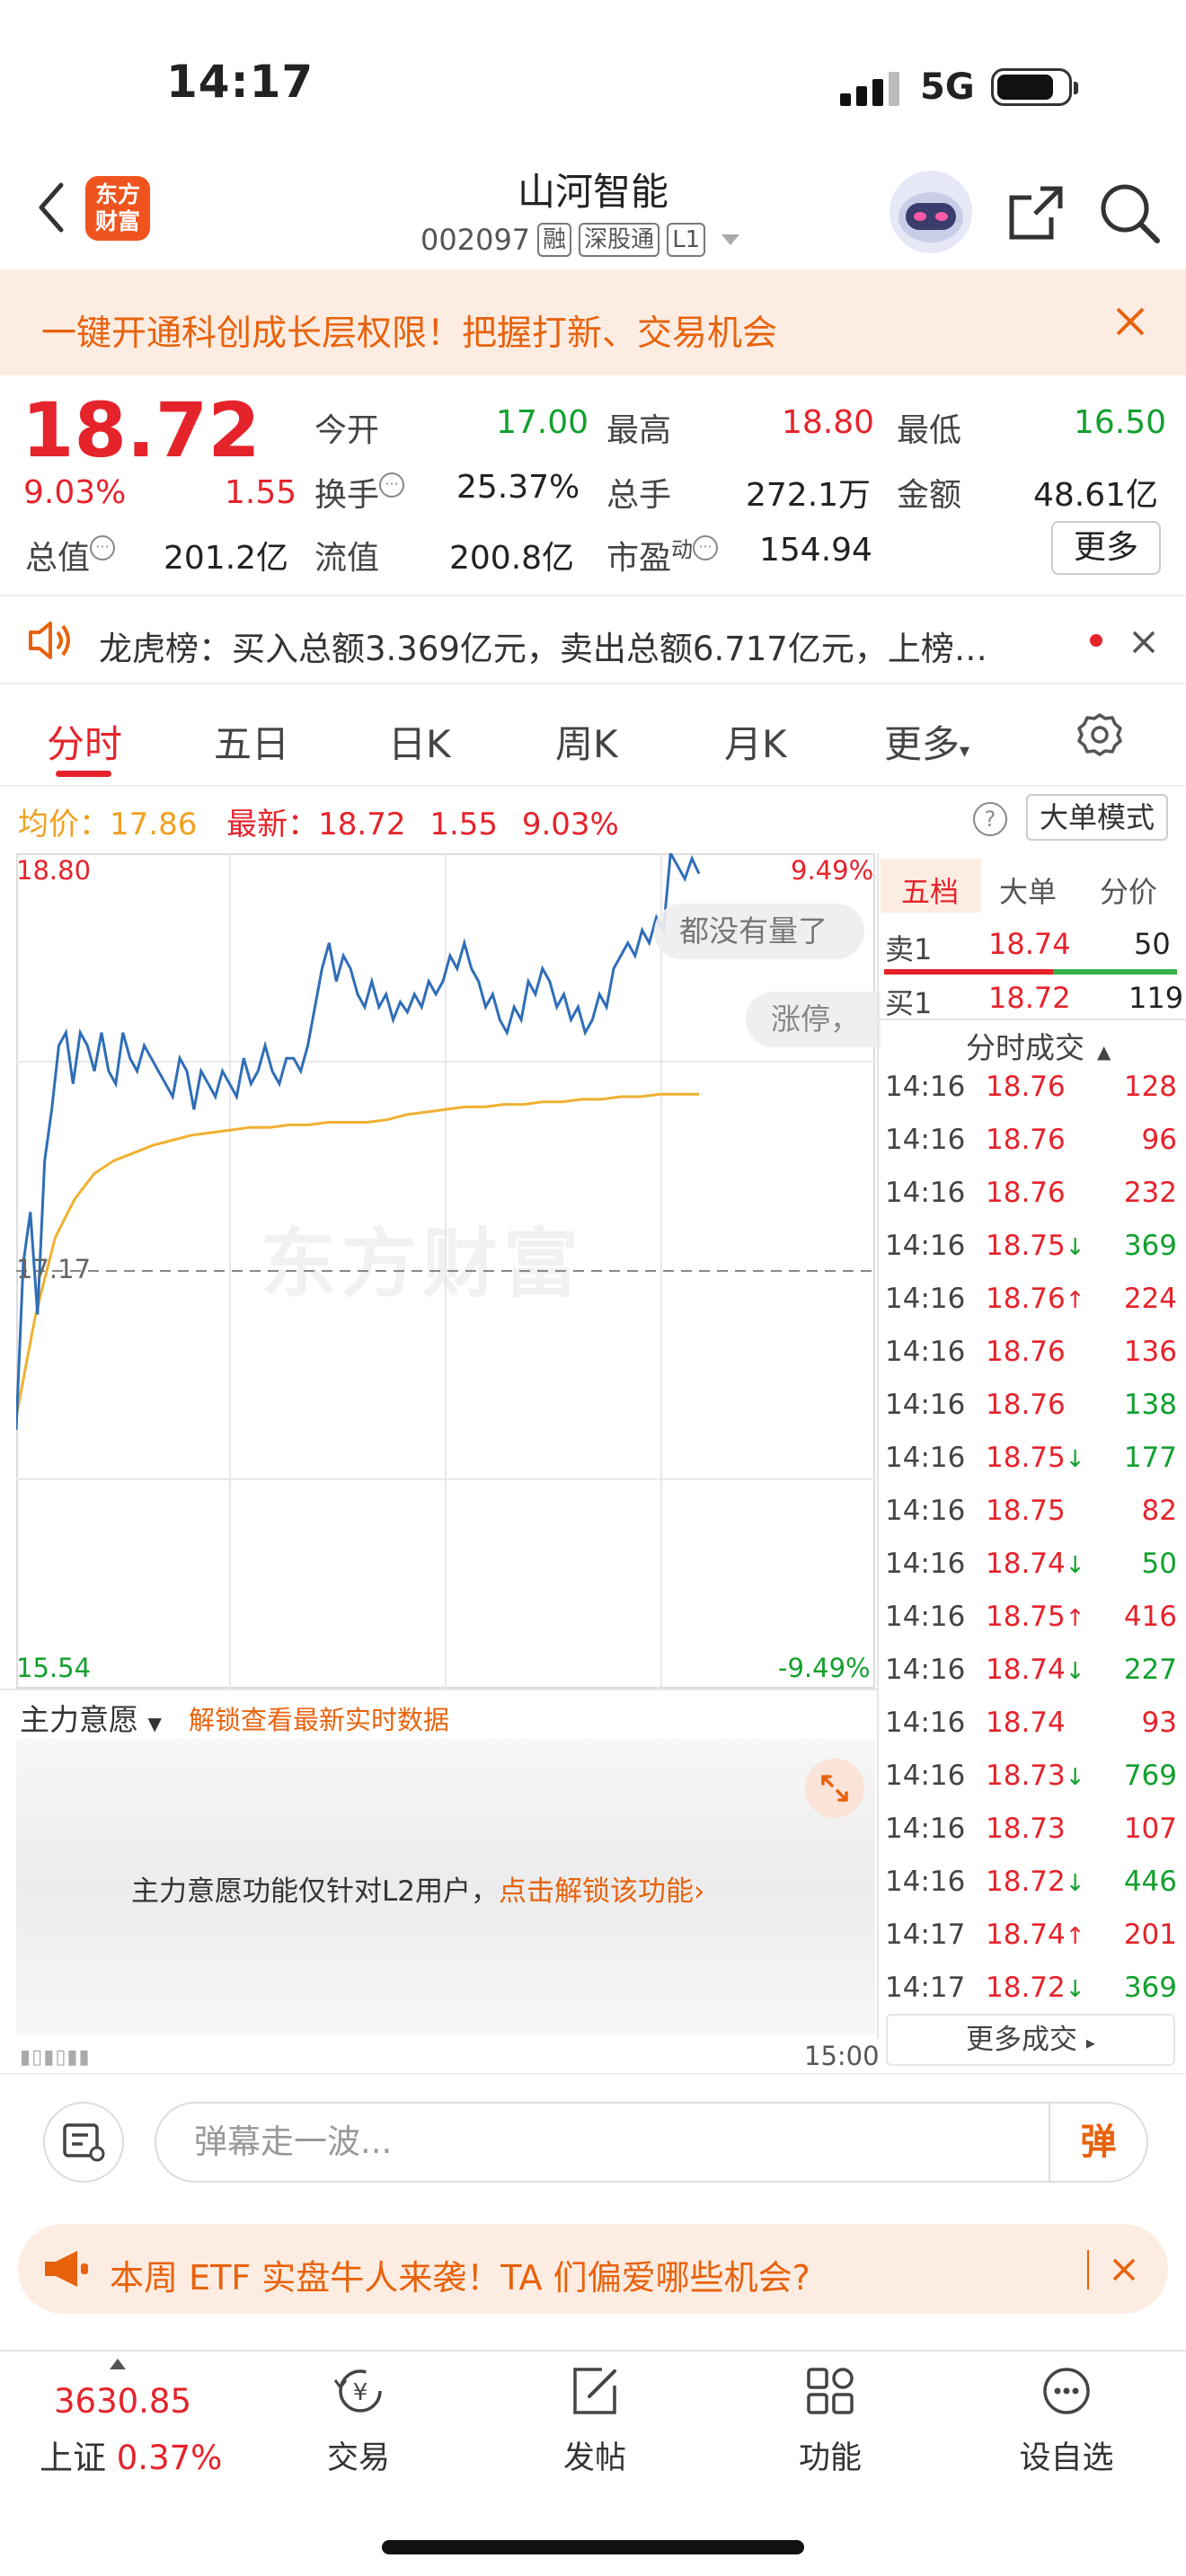 Image resolution: width=1186 pixels, height=2576 pixels. What do you see at coordinates (91, 1717) in the screenshot?
I see `main-force-dropdown: 主力意愿 ▼` at bounding box center [91, 1717].